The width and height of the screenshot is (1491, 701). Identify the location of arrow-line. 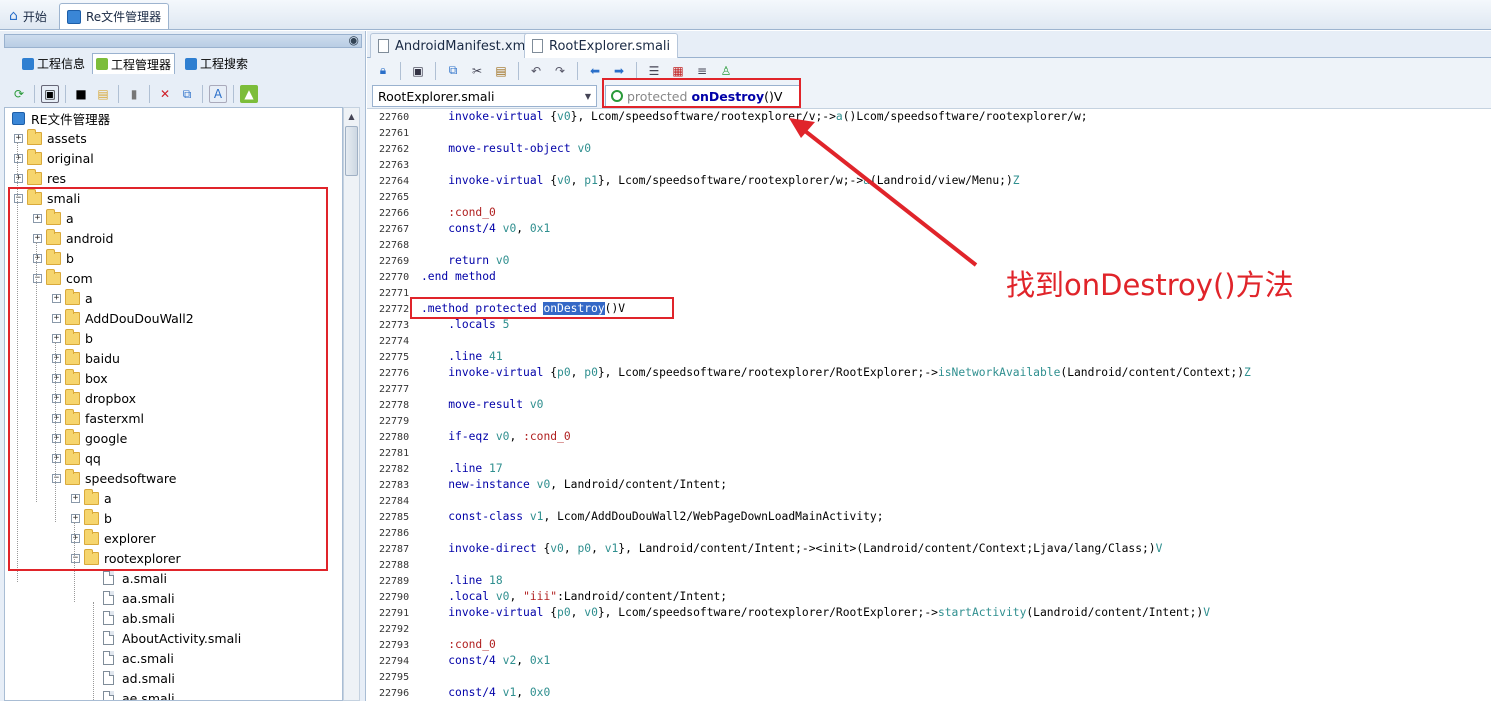
(888, 196).